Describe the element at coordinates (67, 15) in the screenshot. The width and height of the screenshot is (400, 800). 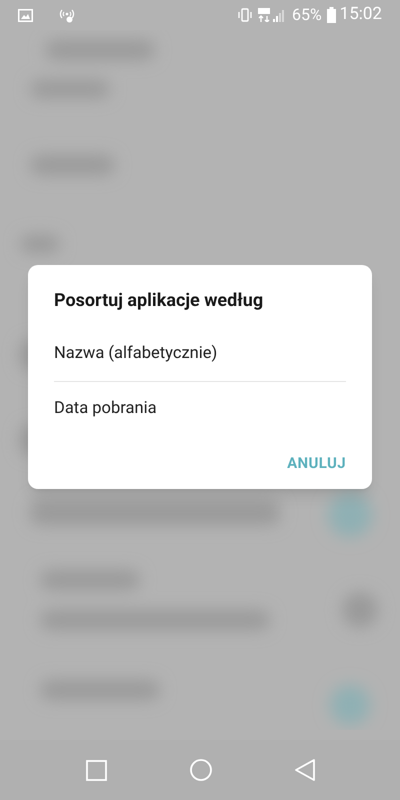
I see `hotspot-icon` at that location.